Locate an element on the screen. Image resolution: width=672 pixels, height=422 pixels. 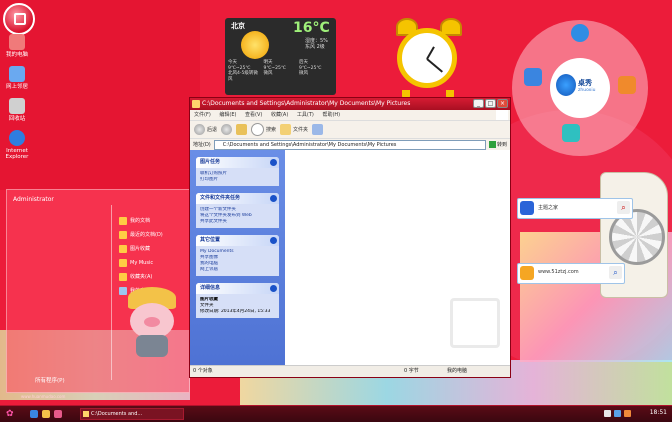
panel-header: 其它位置 is located at coordinates (237, 240).